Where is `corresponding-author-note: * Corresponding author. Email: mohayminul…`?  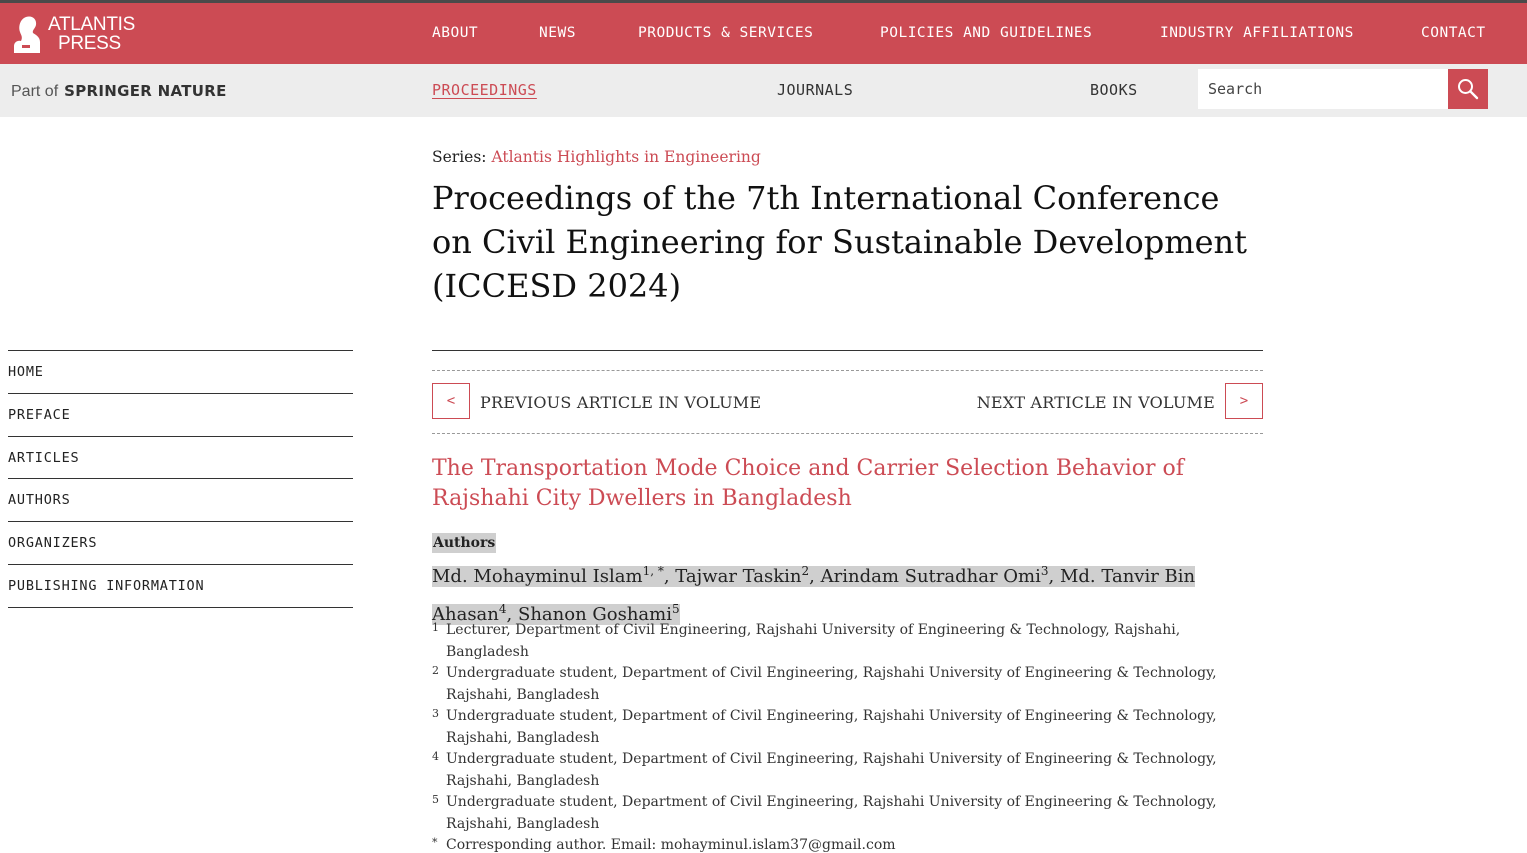 corresponding-author-note: * Corresponding author. Email: mohayminul… is located at coordinates (847, 844).